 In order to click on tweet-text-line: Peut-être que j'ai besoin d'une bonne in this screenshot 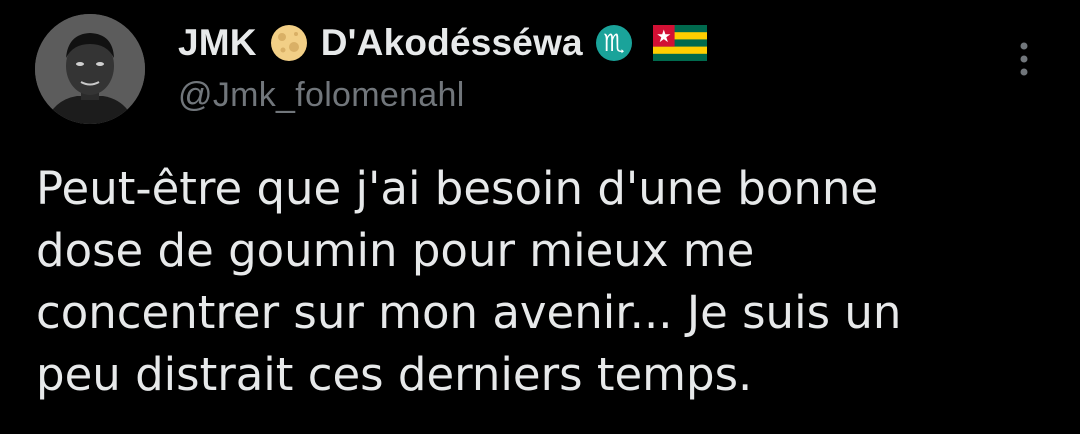, I will do `click(457, 188)`.